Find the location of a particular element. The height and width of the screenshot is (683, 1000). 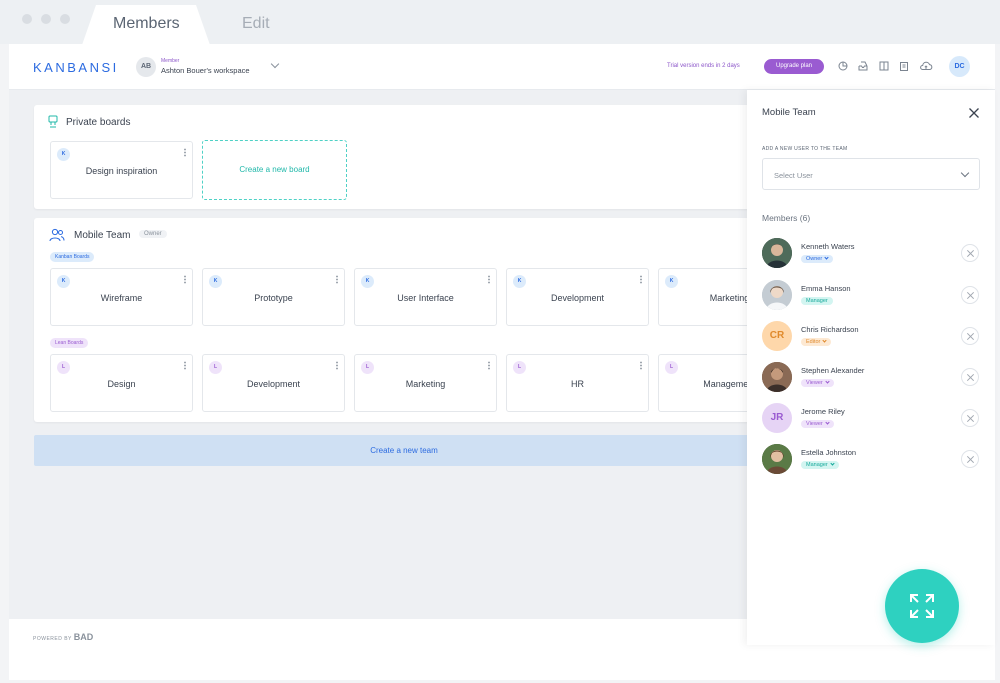

workspace-name: Ashton Bouer's workspace is located at coordinates (205, 70).